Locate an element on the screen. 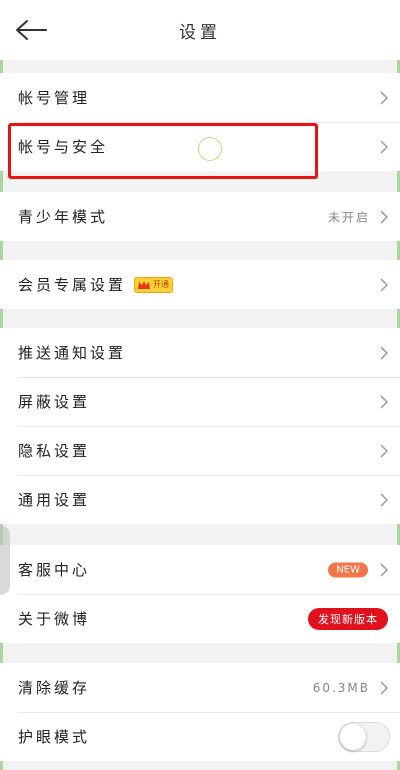 Image resolution: width=400 pixels, height=770 pixels. settings-item-member-settings: 会员专属设置 开通 is located at coordinates (200, 284).